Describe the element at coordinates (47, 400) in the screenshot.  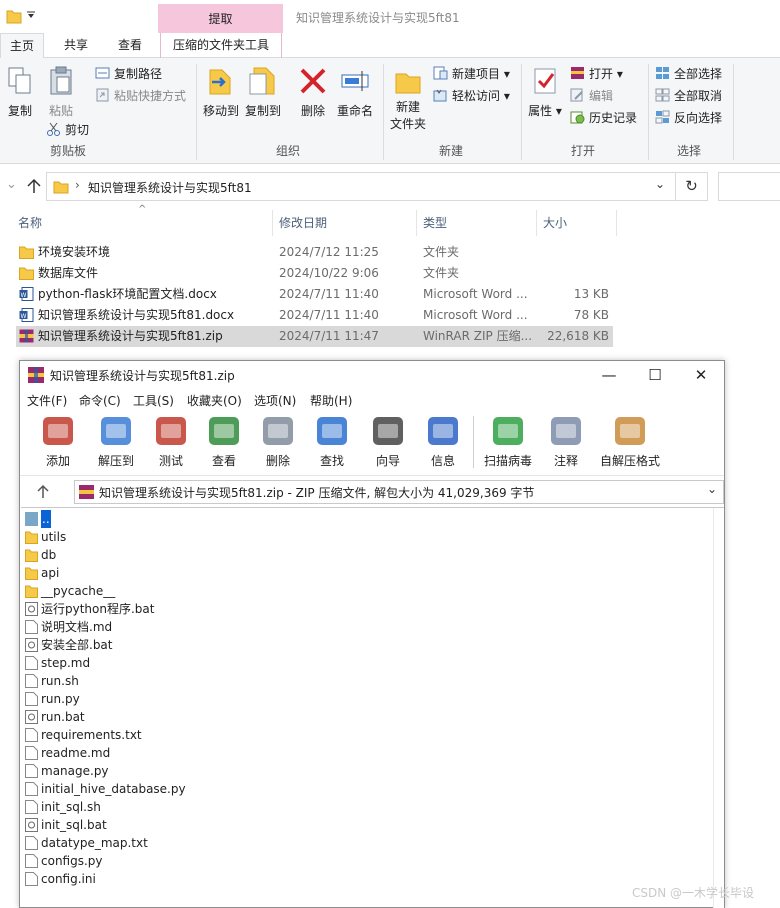
I see `menu-file: 文件(F)` at that location.